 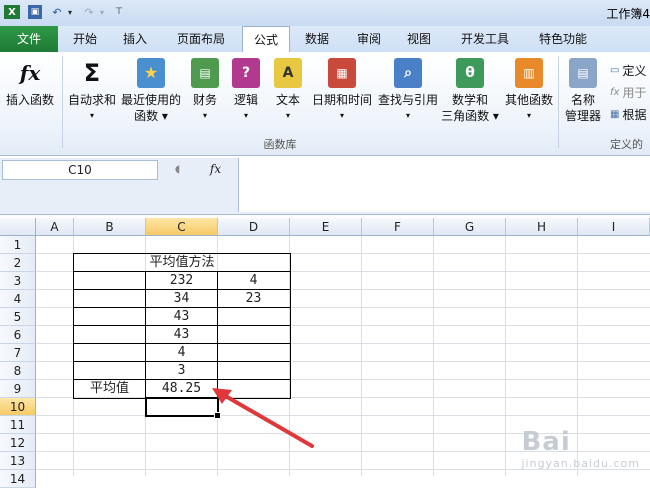 What do you see at coordinates (29, 100) in the screenshot?
I see `insert-function-label: 插入函数` at bounding box center [29, 100].